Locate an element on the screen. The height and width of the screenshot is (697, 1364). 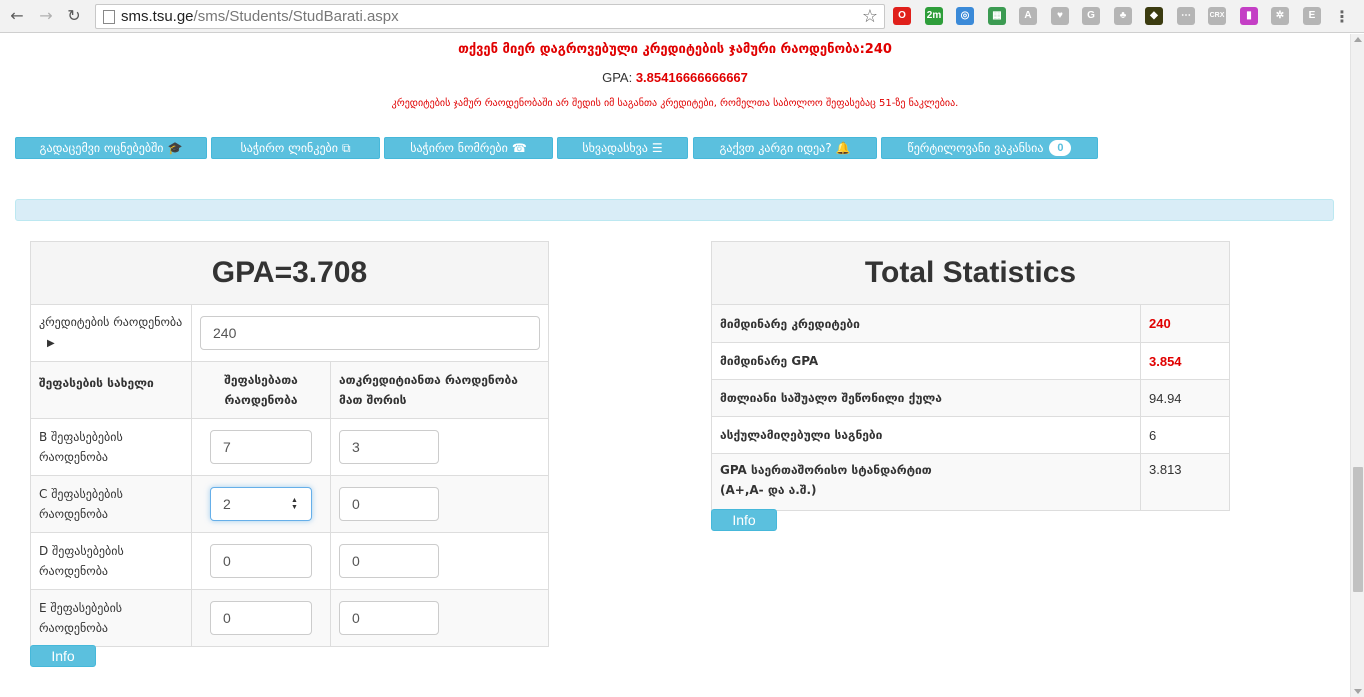
phone-icon: ☎ is located at coordinates (519, 148).